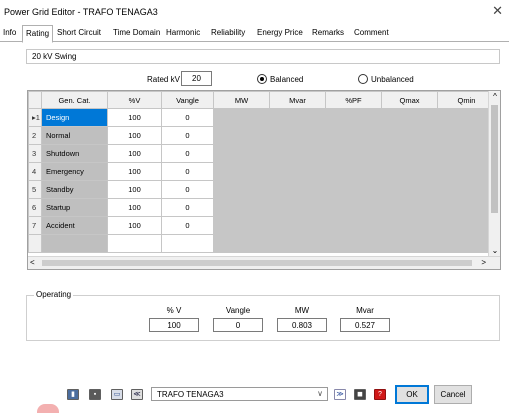 This screenshot has width=509, height=413. Describe the element at coordinates (32, 263) in the screenshot. I see `scroll-left-icon: <` at that location.